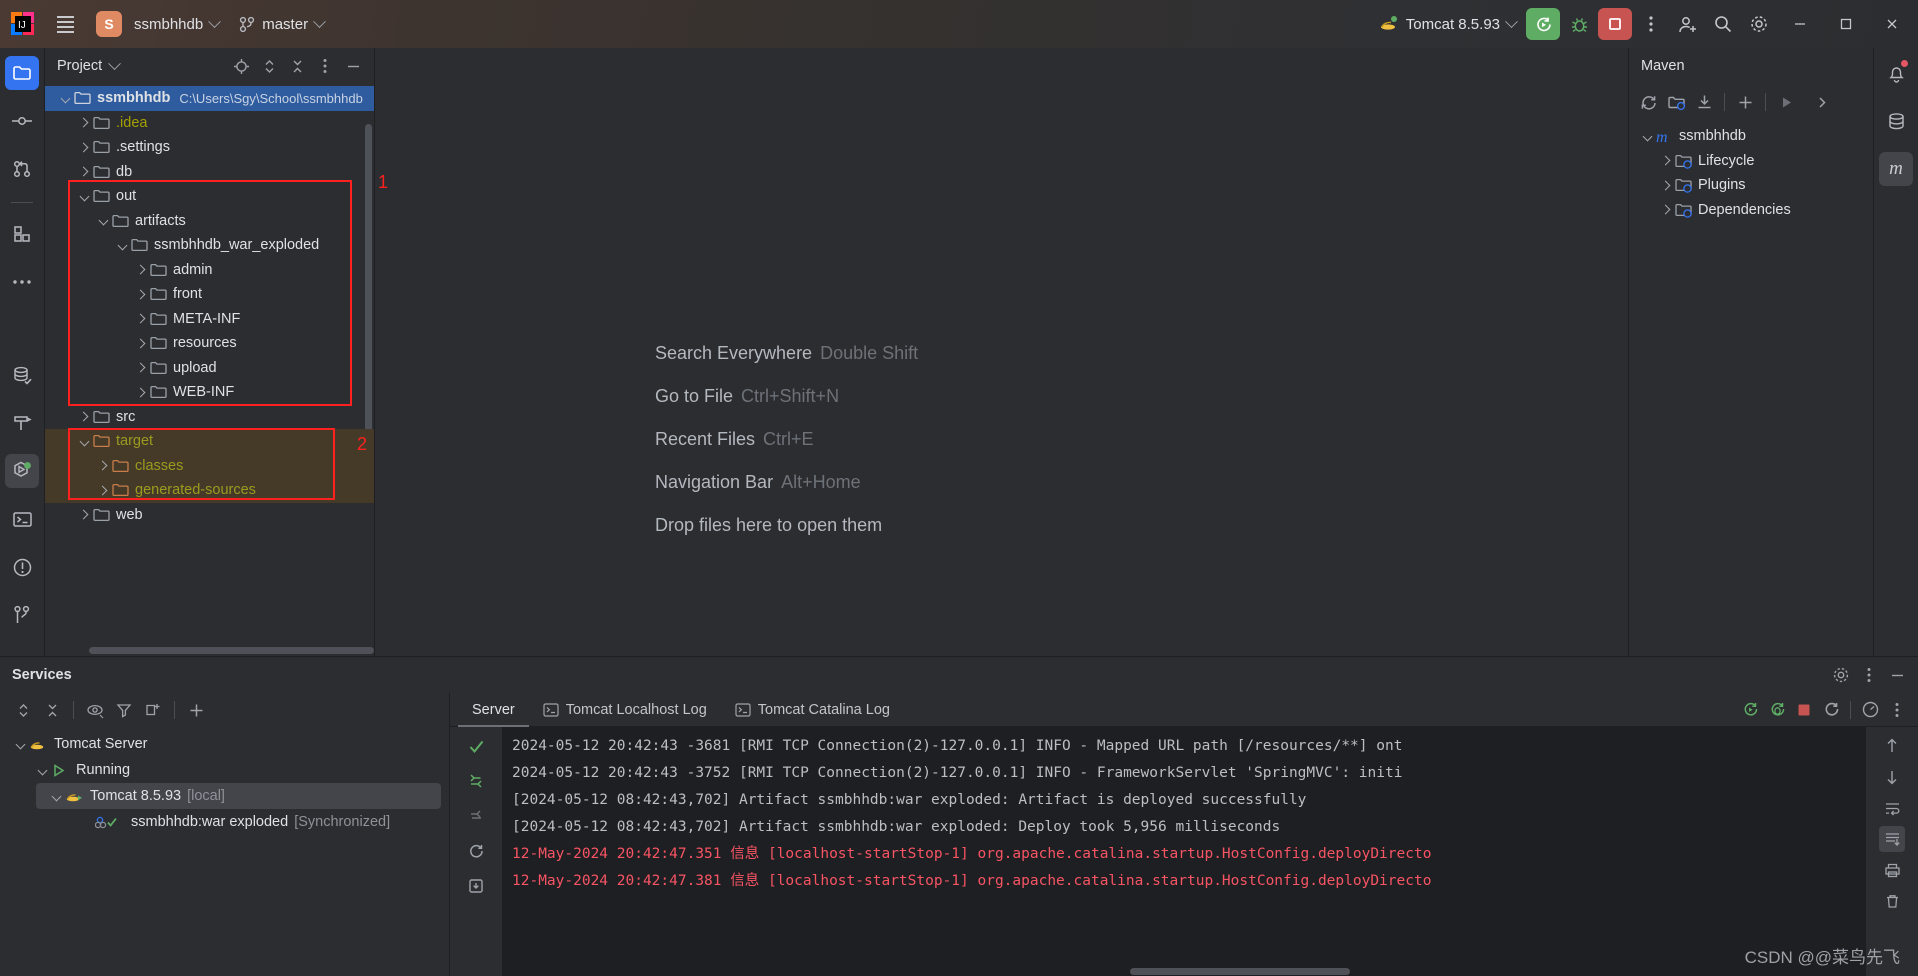 Image resolution: width=1918 pixels, height=976 pixels. I want to click on maven-node-ssmbhhdb: m ssmbhhdb, so click(1751, 136).